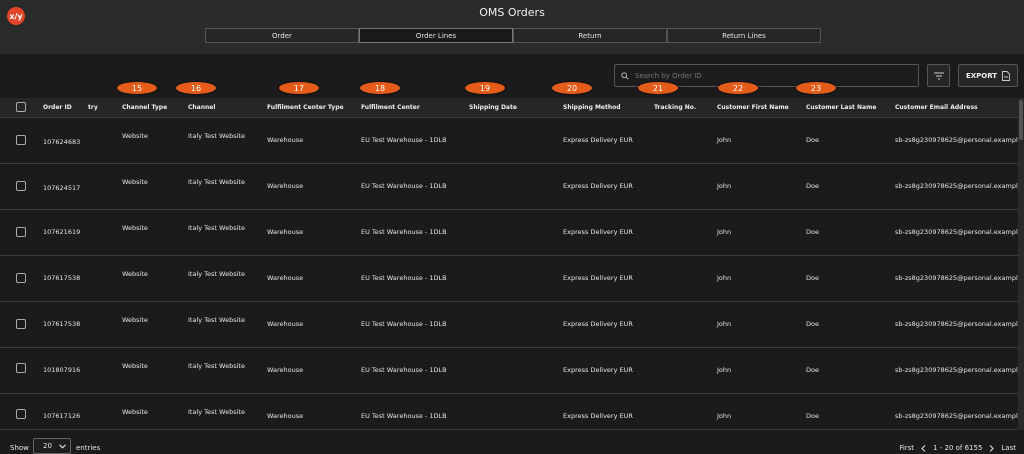 This screenshot has width=1024, height=454. Describe the element at coordinates (61, 370) in the screenshot. I see `cell-order-id: 101807916` at that location.